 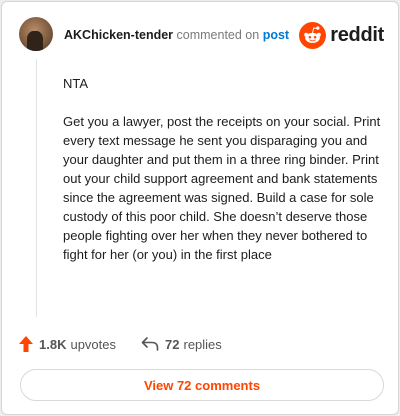 I want to click on upvote-button: 1.8K upvotes, so click(x=67, y=344).